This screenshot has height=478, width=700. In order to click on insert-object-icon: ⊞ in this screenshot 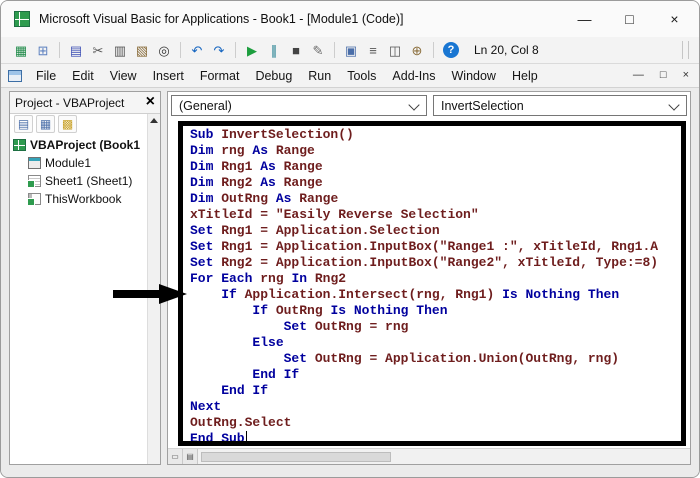, I will do `click(43, 50)`.